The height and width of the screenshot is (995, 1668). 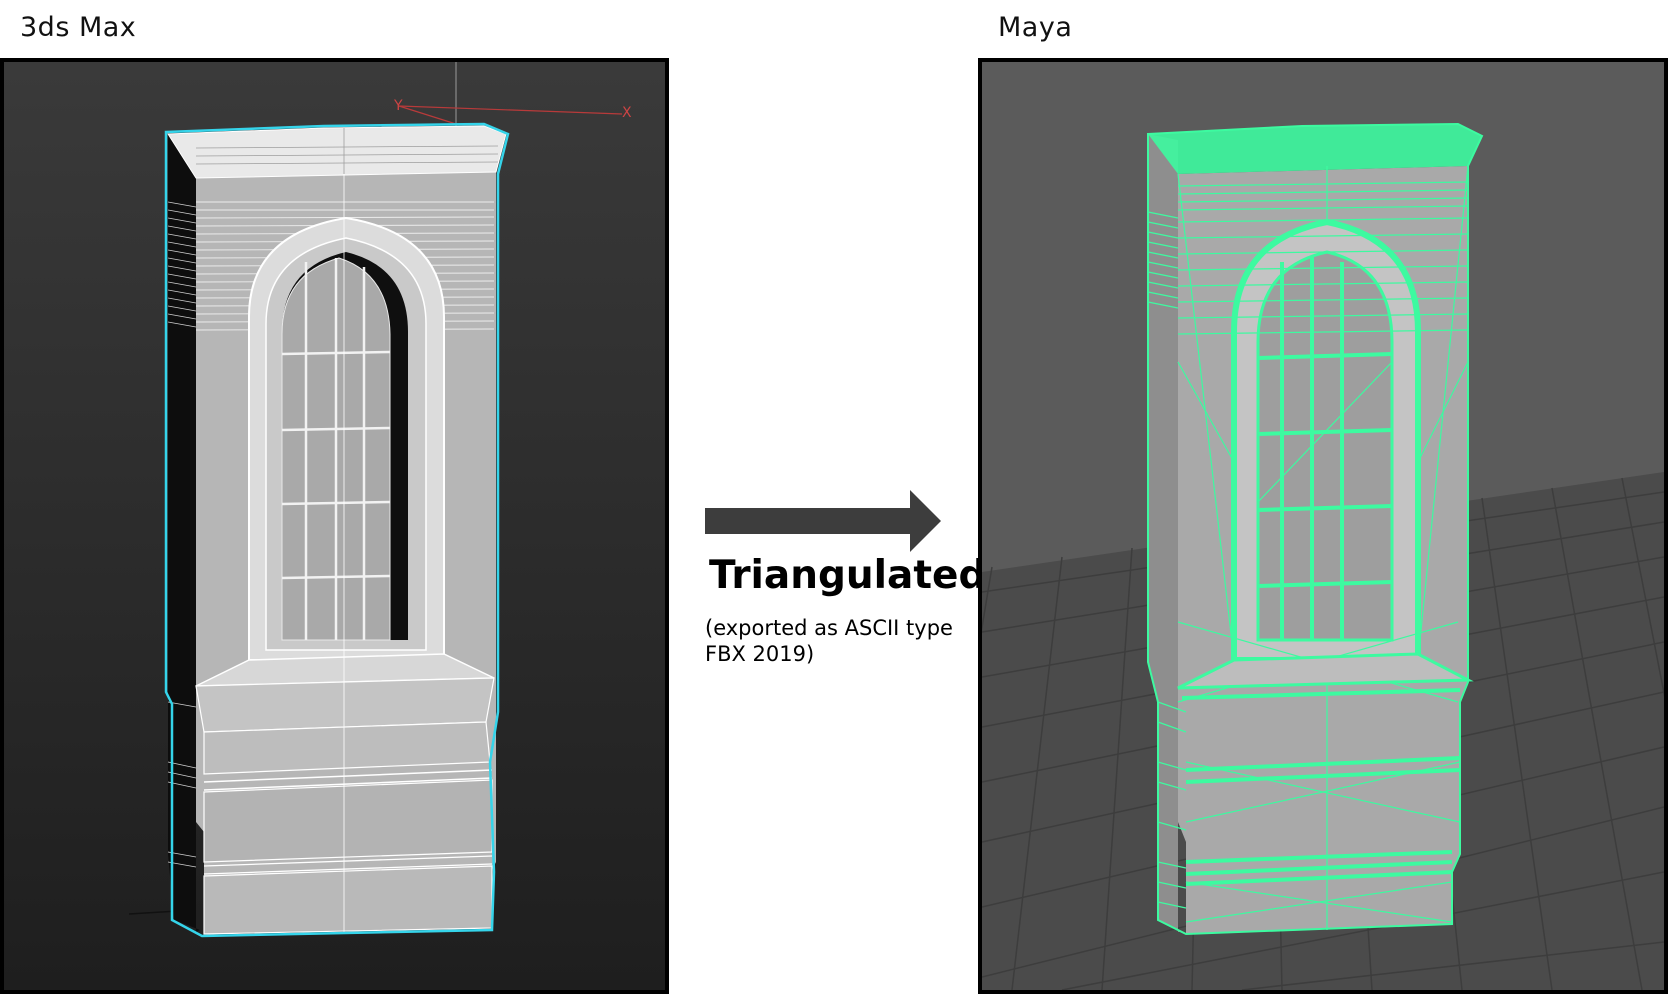 I want to click on max-viewport-label: 3ds Max, so click(x=78, y=27).